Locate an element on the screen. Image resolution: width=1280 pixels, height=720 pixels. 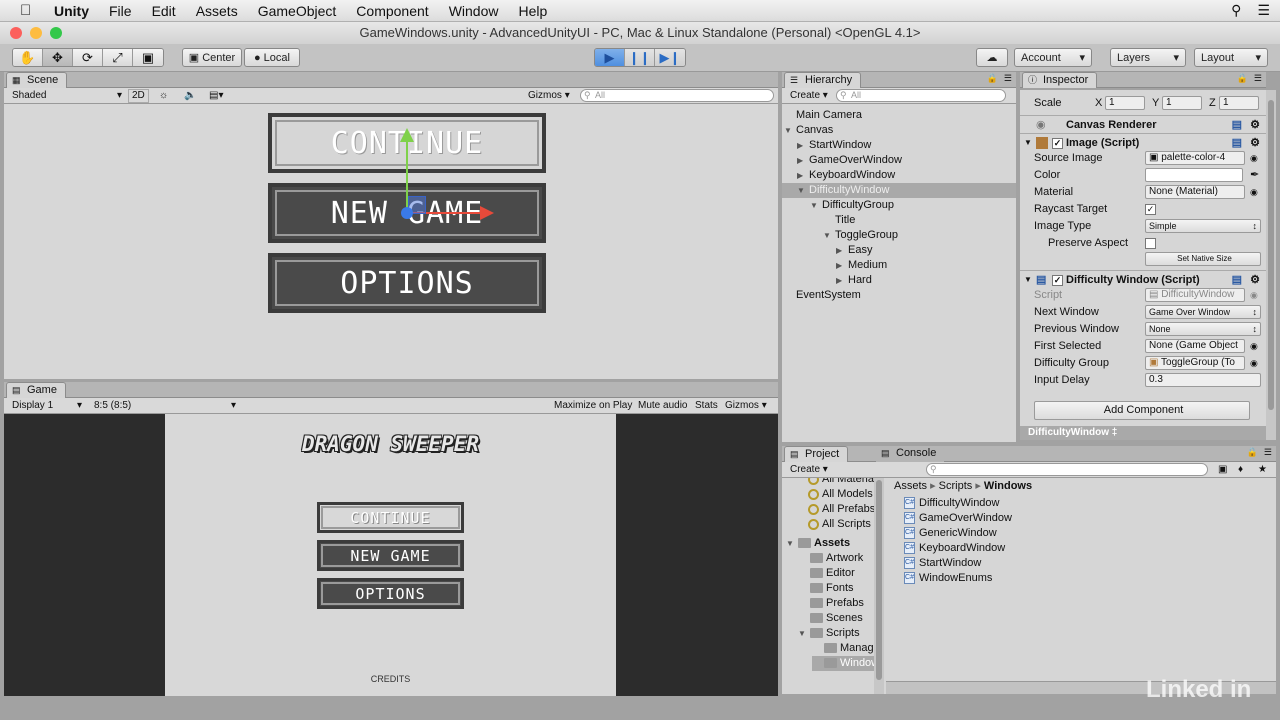
shading-dropdown: Shaded ▾ is located at coordinates (67, 96).